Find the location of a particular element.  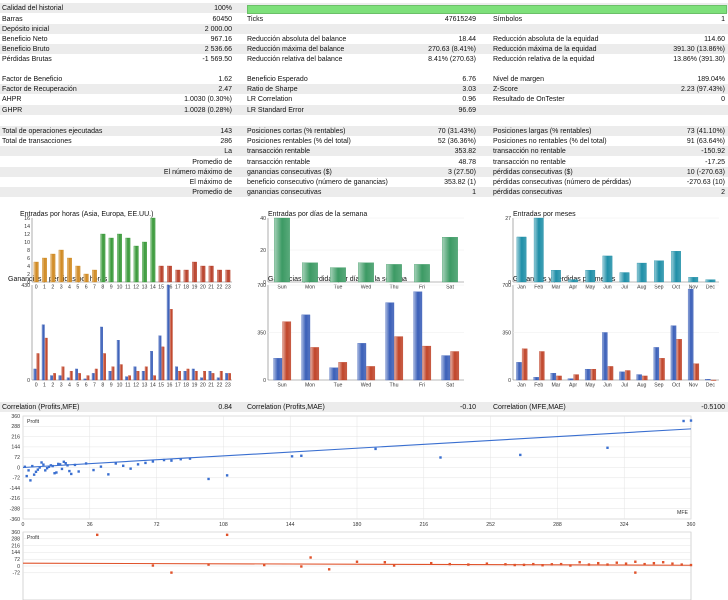

trade-label-1: Total de transacciones is located at coordinates (37, 142).